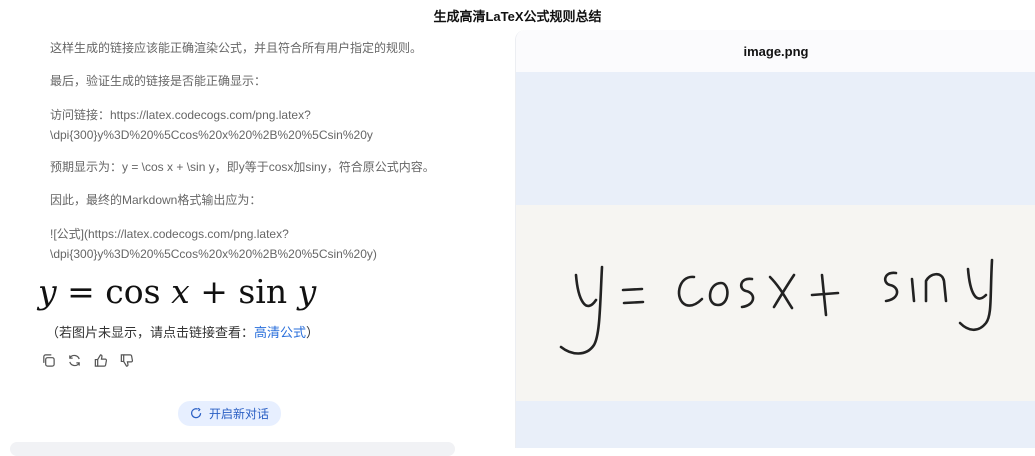 This screenshot has height=456, width=1035. What do you see at coordinates (268, 291) in the screenshot?
I see `formula-sin: sin` at bounding box center [268, 291].